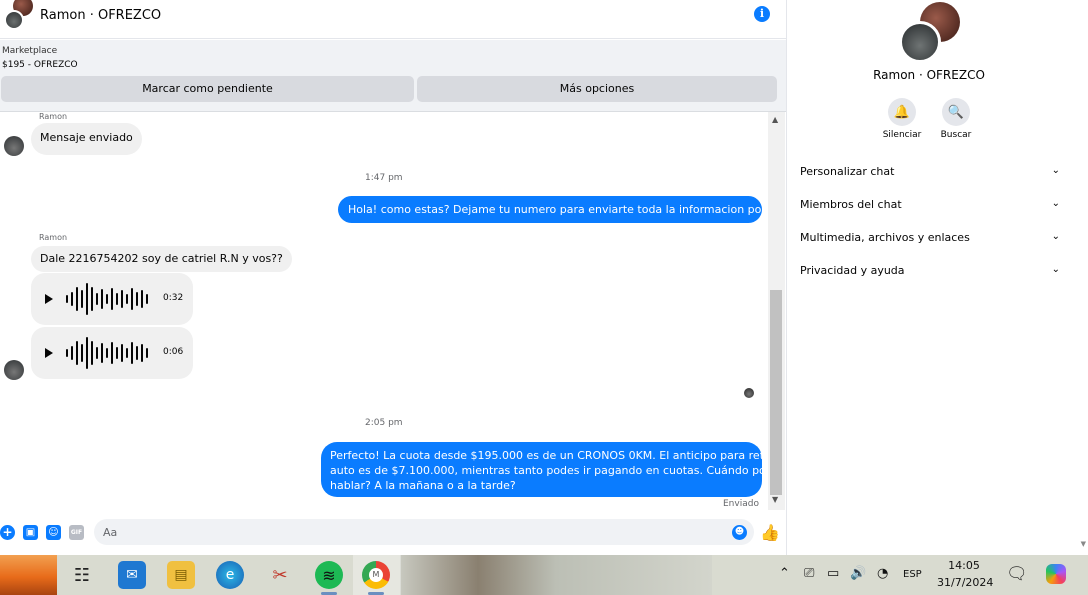 The width and height of the screenshot is (1088, 595). I want to click on search-label: Buscar, so click(956, 135).